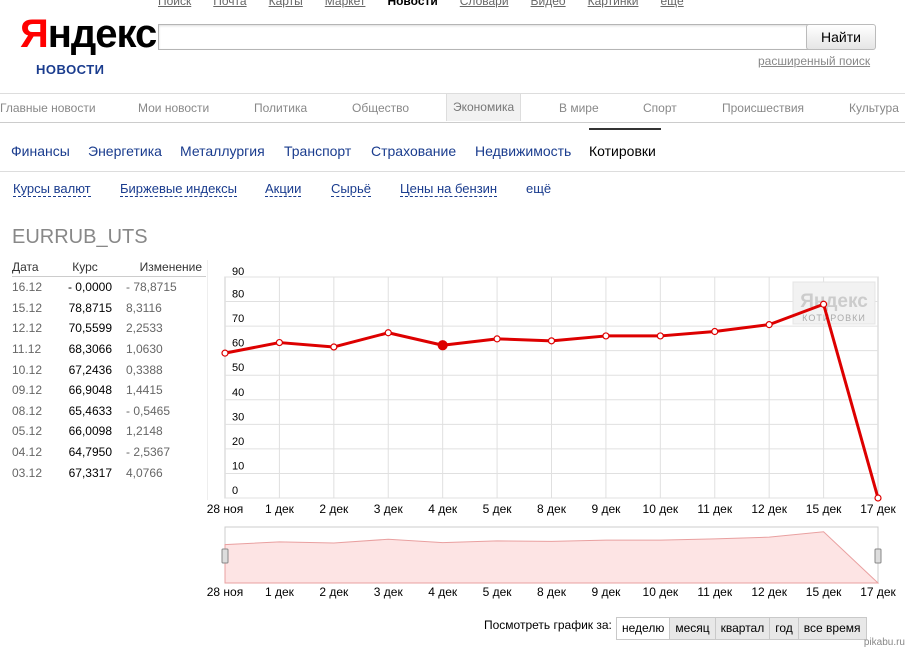 The width and height of the screenshot is (905, 650). What do you see at coordinates (238, 393) in the screenshot?
I see `y-tick-label: 40` at bounding box center [238, 393].